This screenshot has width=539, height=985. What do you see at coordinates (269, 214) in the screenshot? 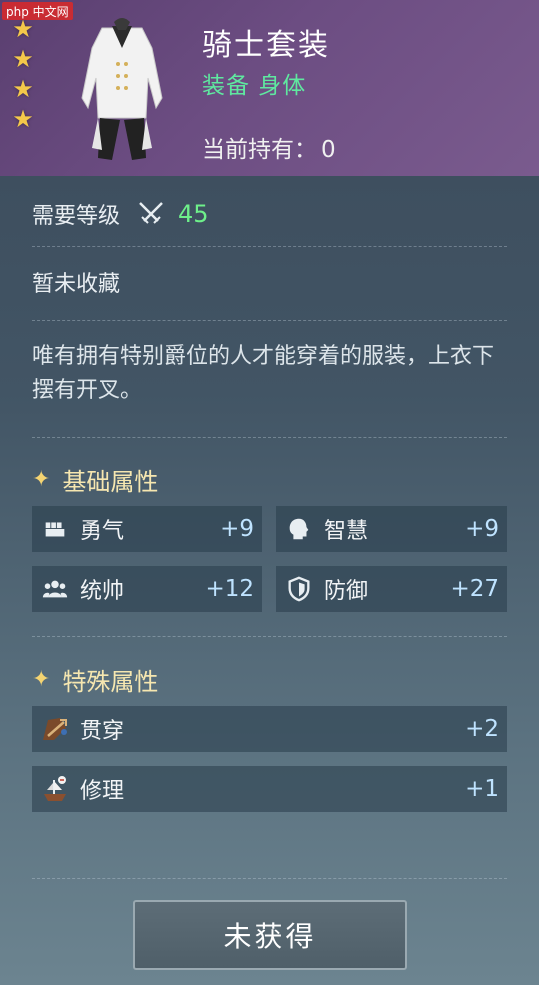
I see `required-level-row: 需要等级 45` at bounding box center [269, 214].